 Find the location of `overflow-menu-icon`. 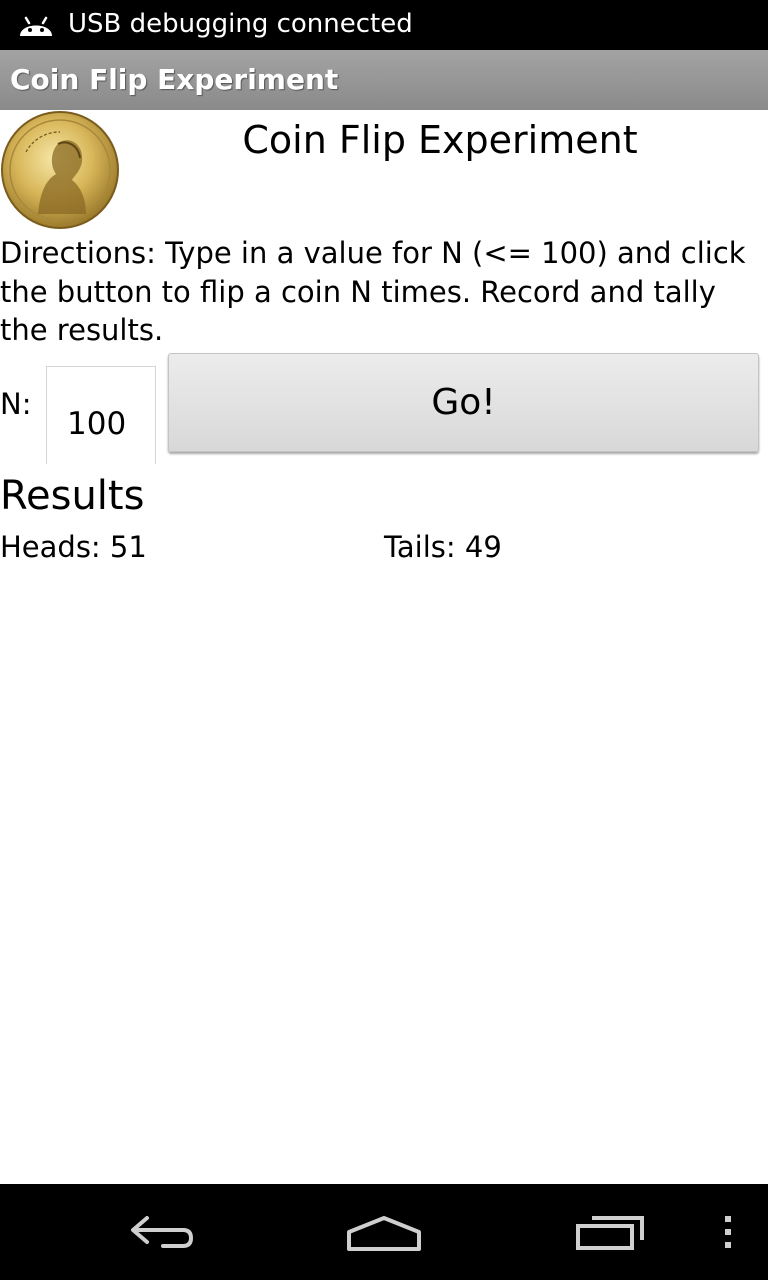

overflow-menu-icon is located at coordinates (728, 1232).